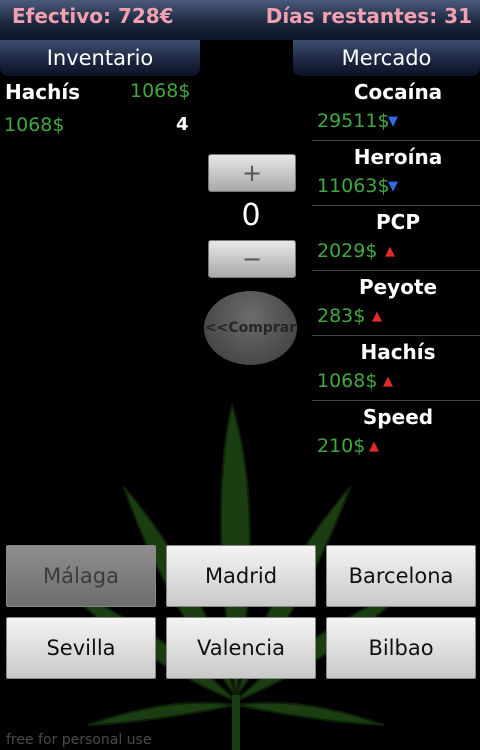  What do you see at coordinates (396, 173) in the screenshot?
I see `market-row-heroina: Heroína 11063$ ▼` at bounding box center [396, 173].